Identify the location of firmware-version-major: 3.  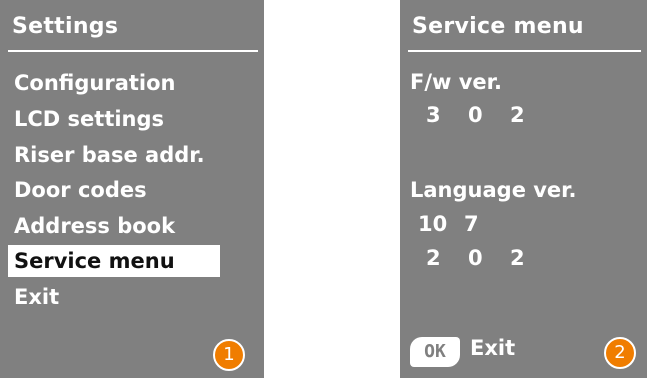
(433, 115).